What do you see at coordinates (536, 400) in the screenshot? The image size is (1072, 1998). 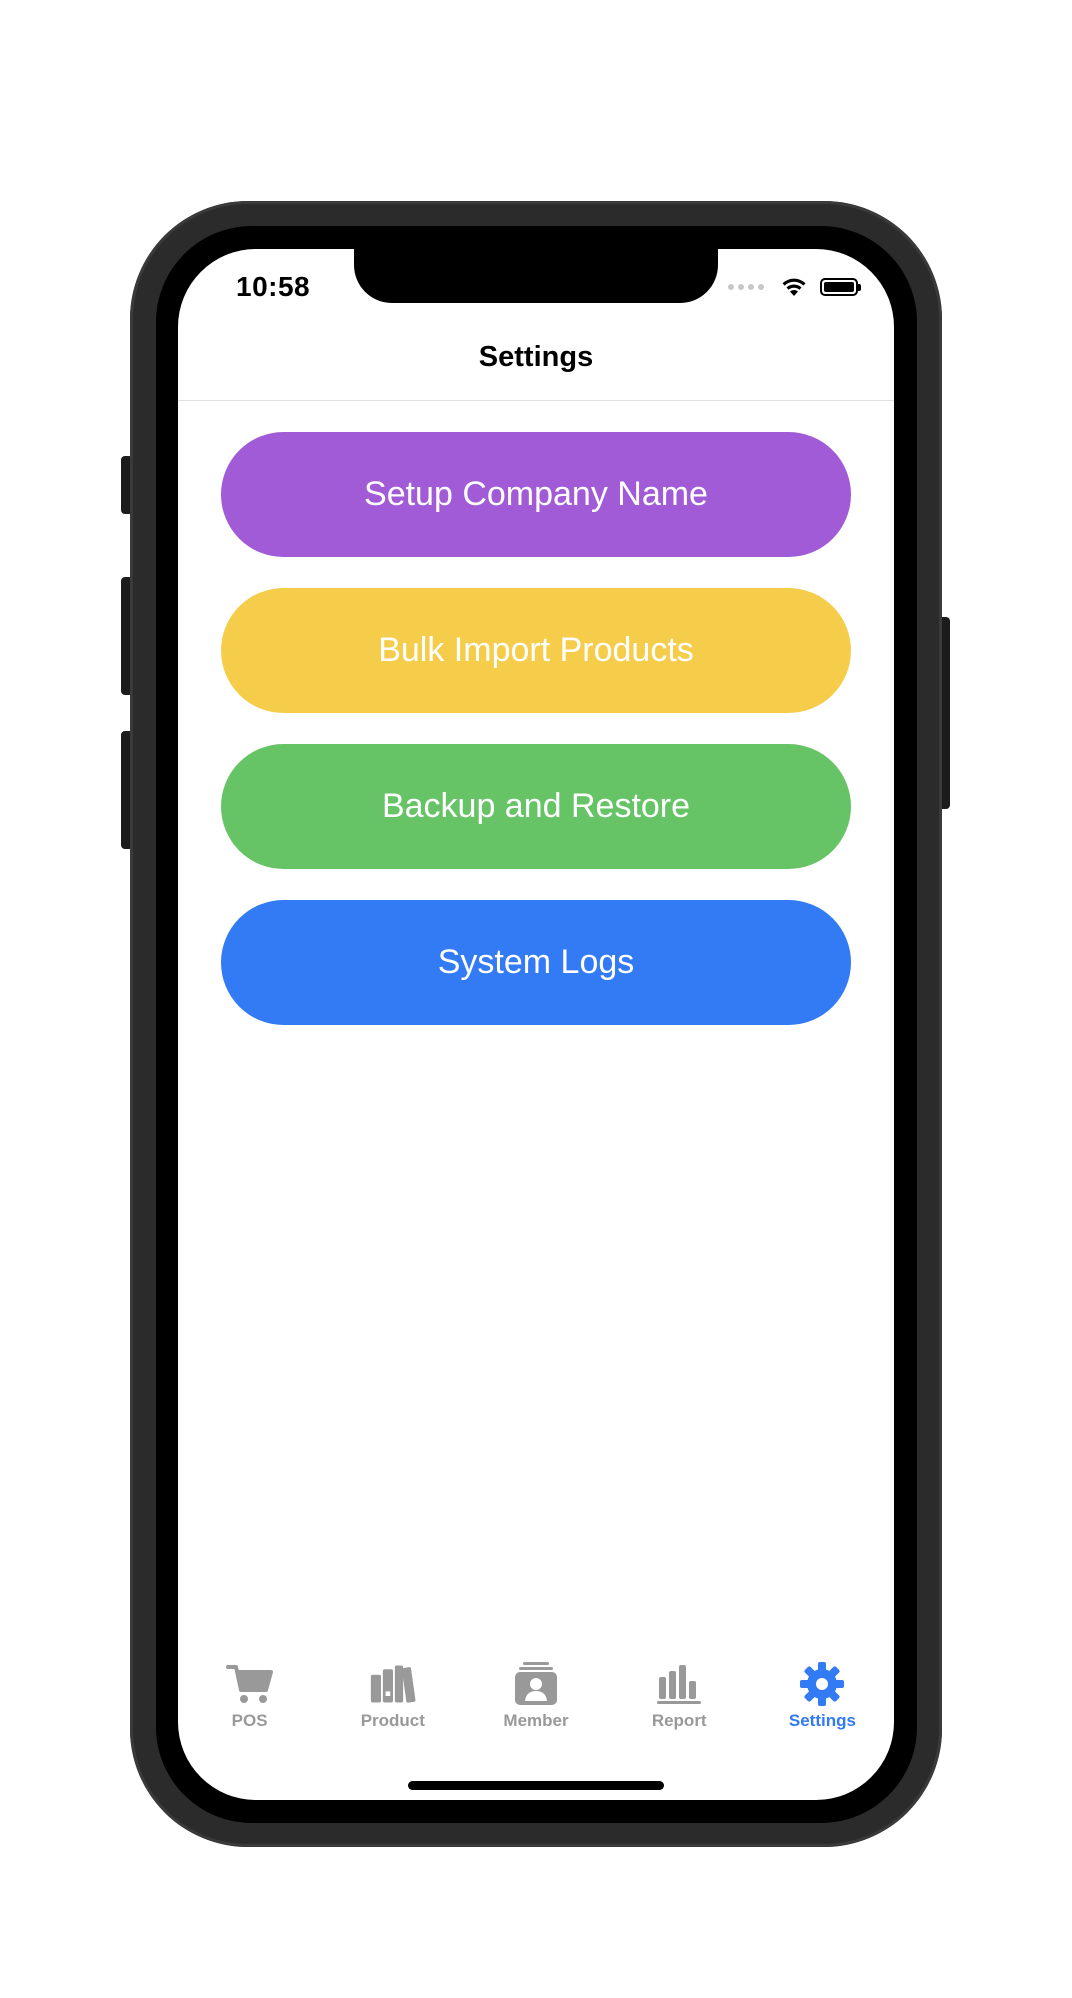 I see `nav-divider` at bounding box center [536, 400].